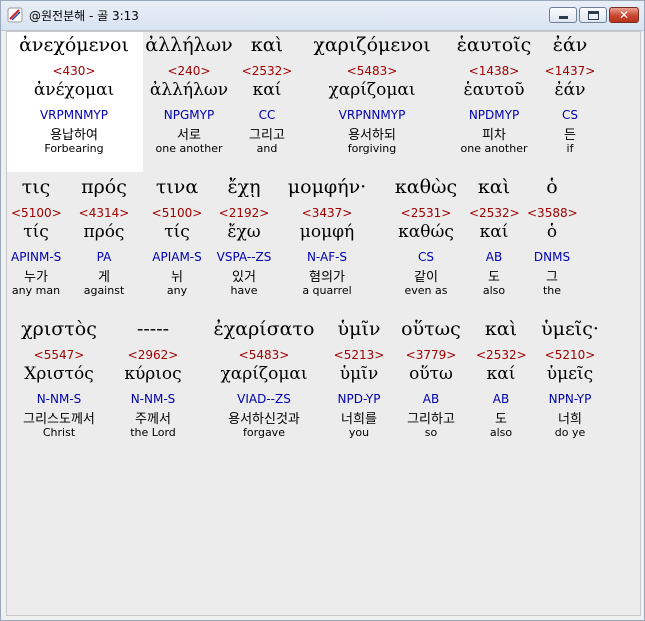 The height and width of the screenshot is (621, 645). Describe the element at coordinates (570, 45) in the screenshot. I see `greek-word: ἐάν` at that location.